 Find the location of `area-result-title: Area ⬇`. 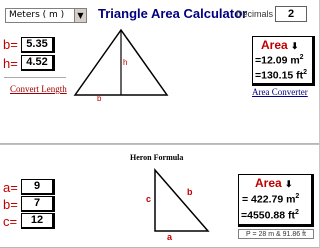

area-result-title: Area ⬇ is located at coordinates (280, 45).